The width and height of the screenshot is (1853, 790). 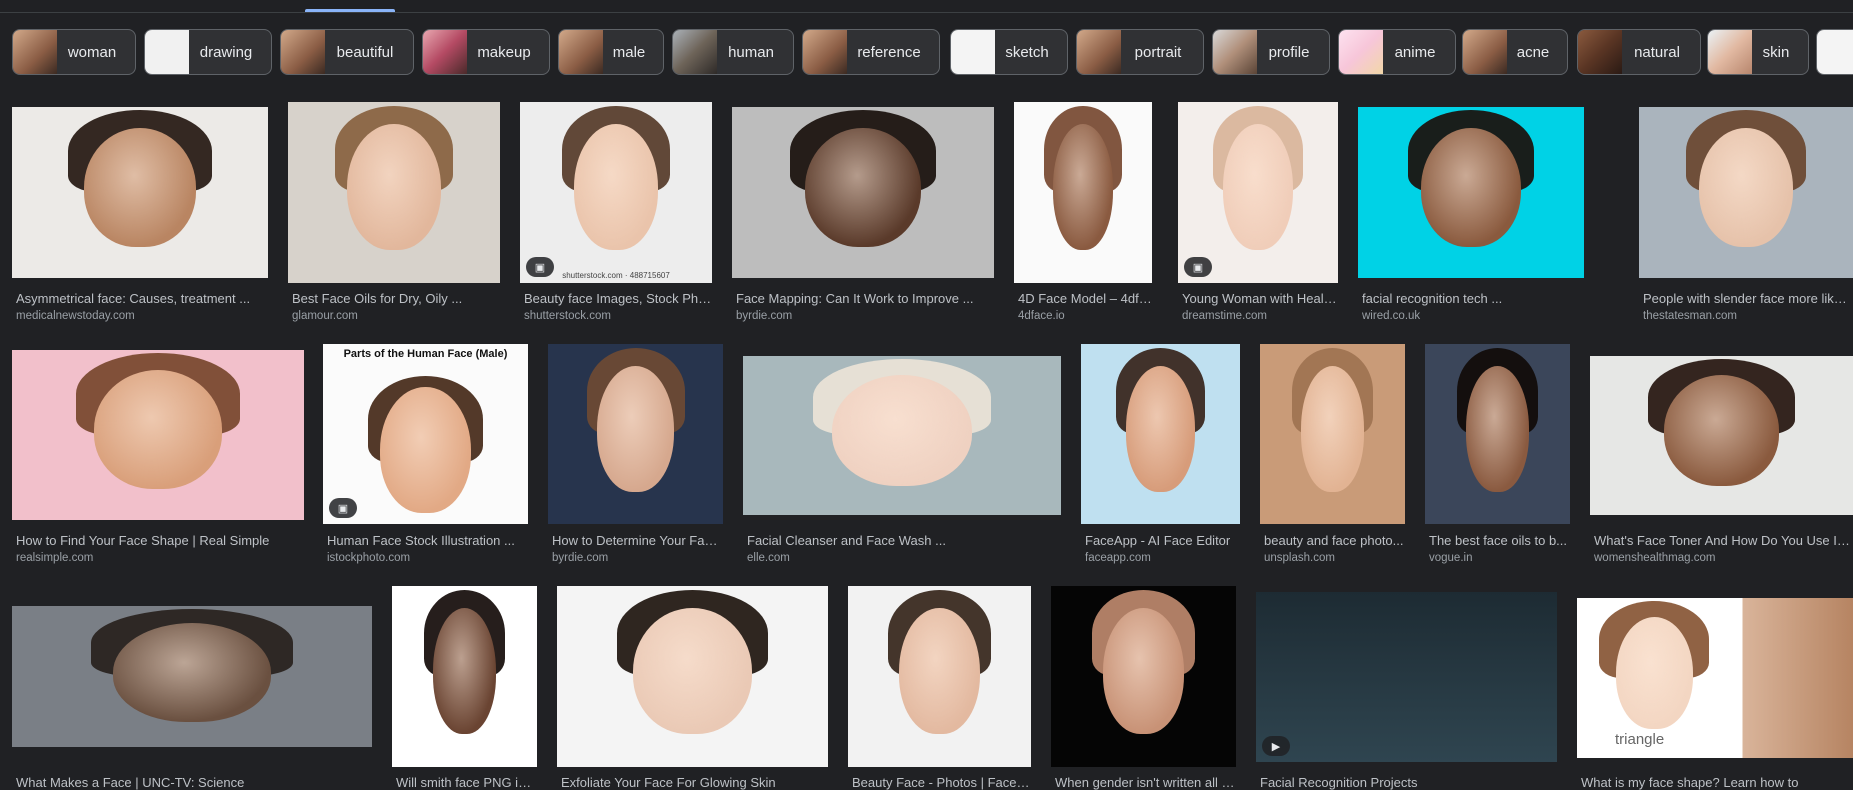 I want to click on result-source: womenshealthmag.com, so click(x=1655, y=558).